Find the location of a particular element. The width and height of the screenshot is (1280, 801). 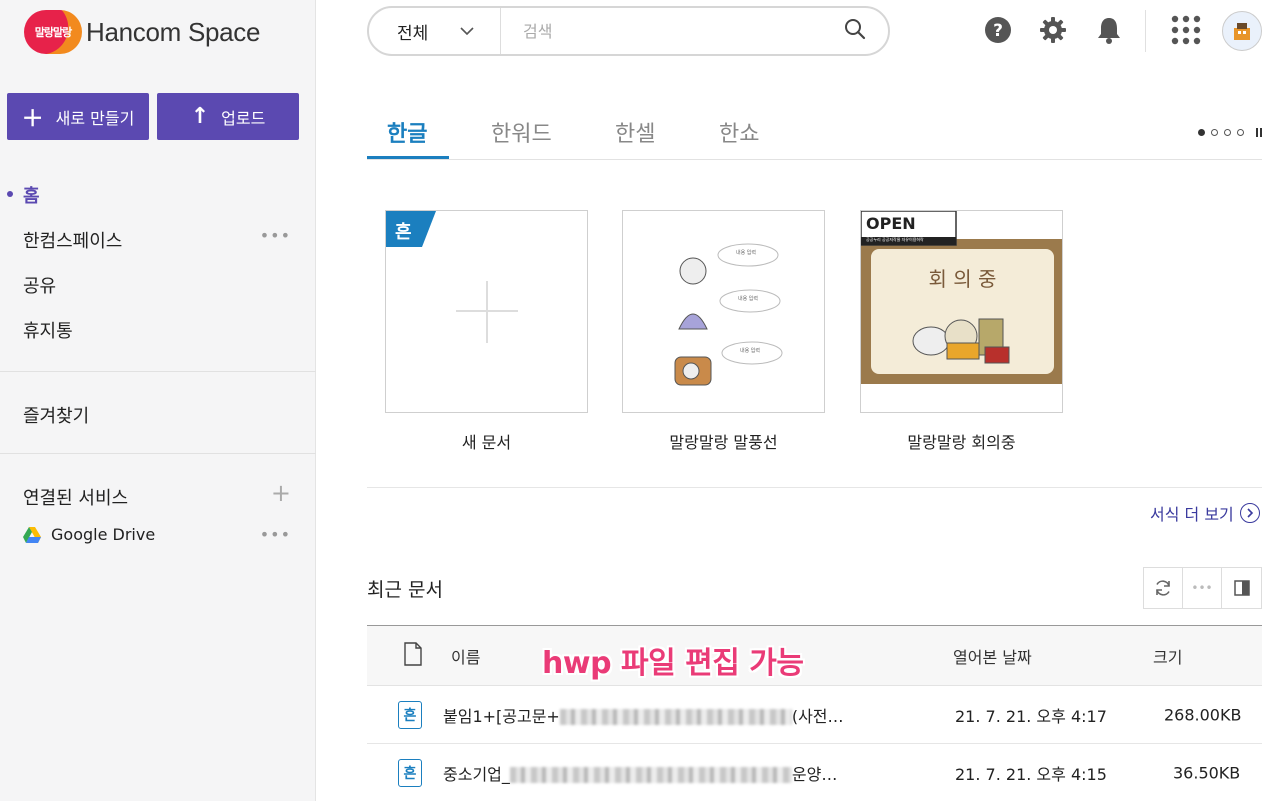

logo-text: Hancom Space is located at coordinates (173, 31).